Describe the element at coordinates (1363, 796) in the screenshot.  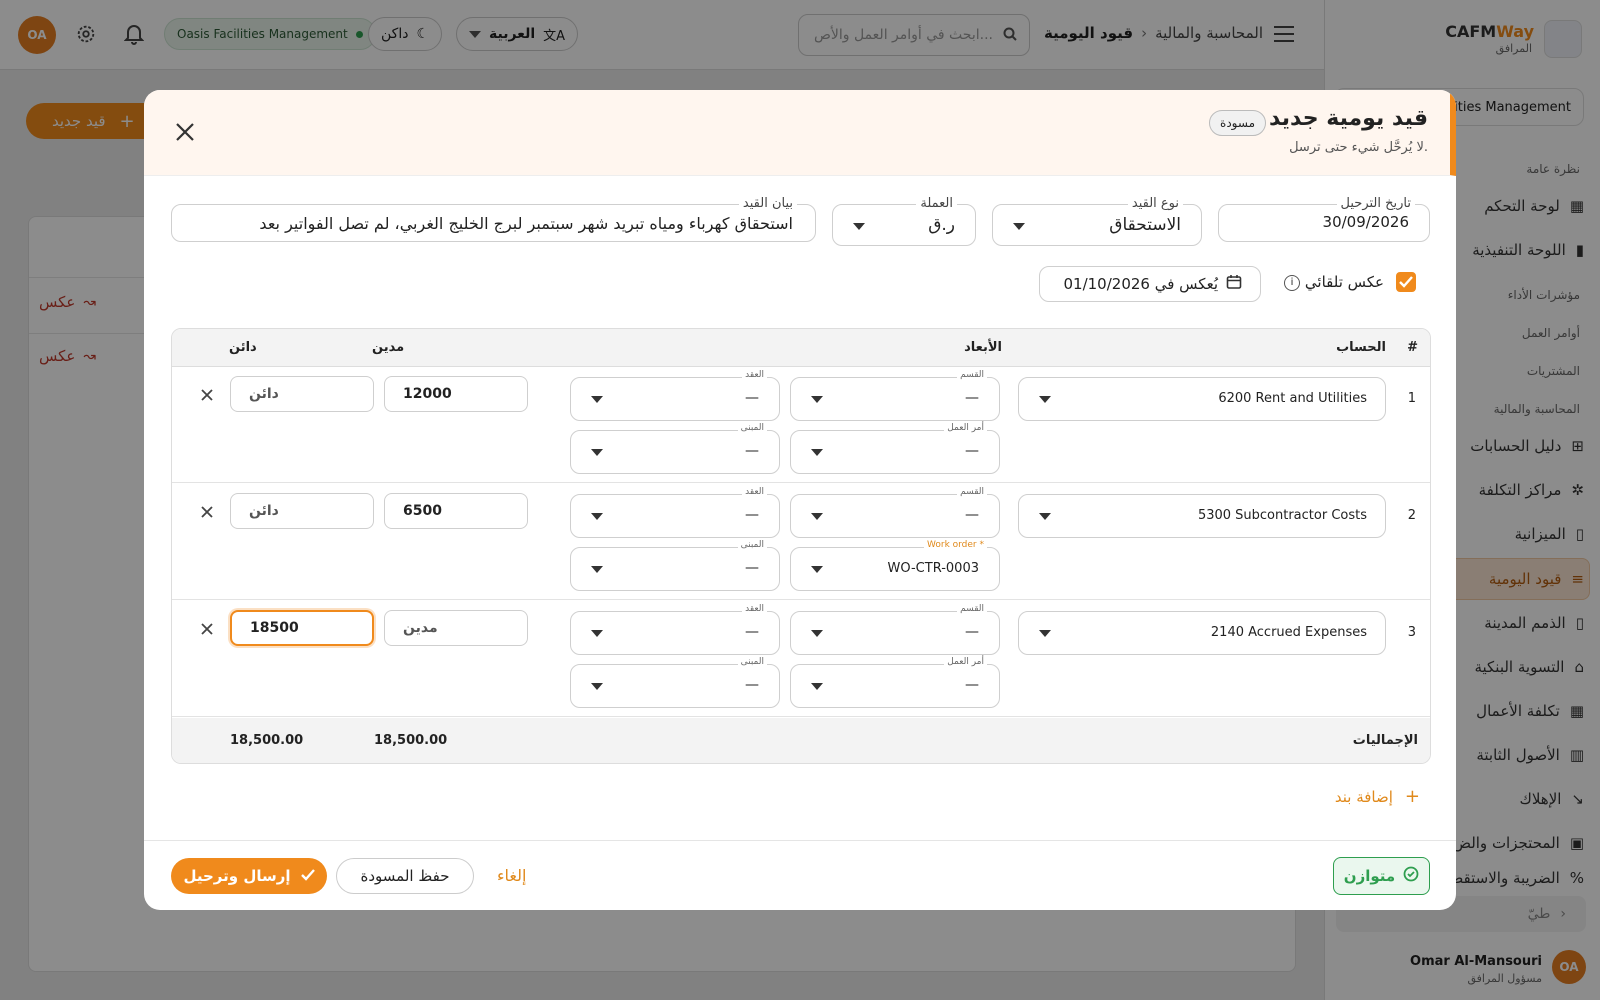
I see `add-line-label: إضافة بند` at that location.